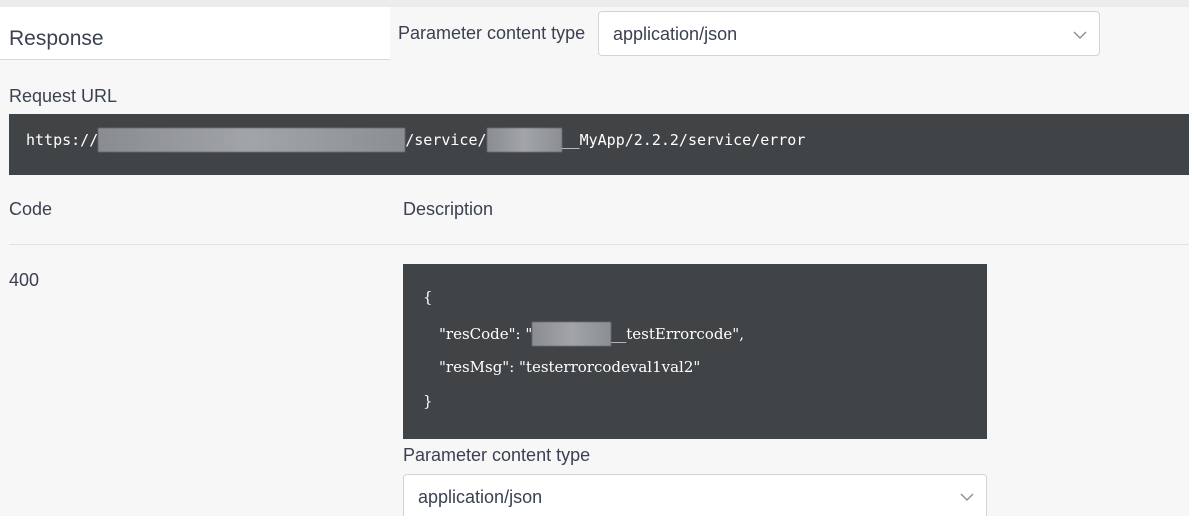 Image resolution: width=1189 pixels, height=516 pixels. Describe the element at coordinates (594, 3) in the screenshot. I see `top-strip` at that location.